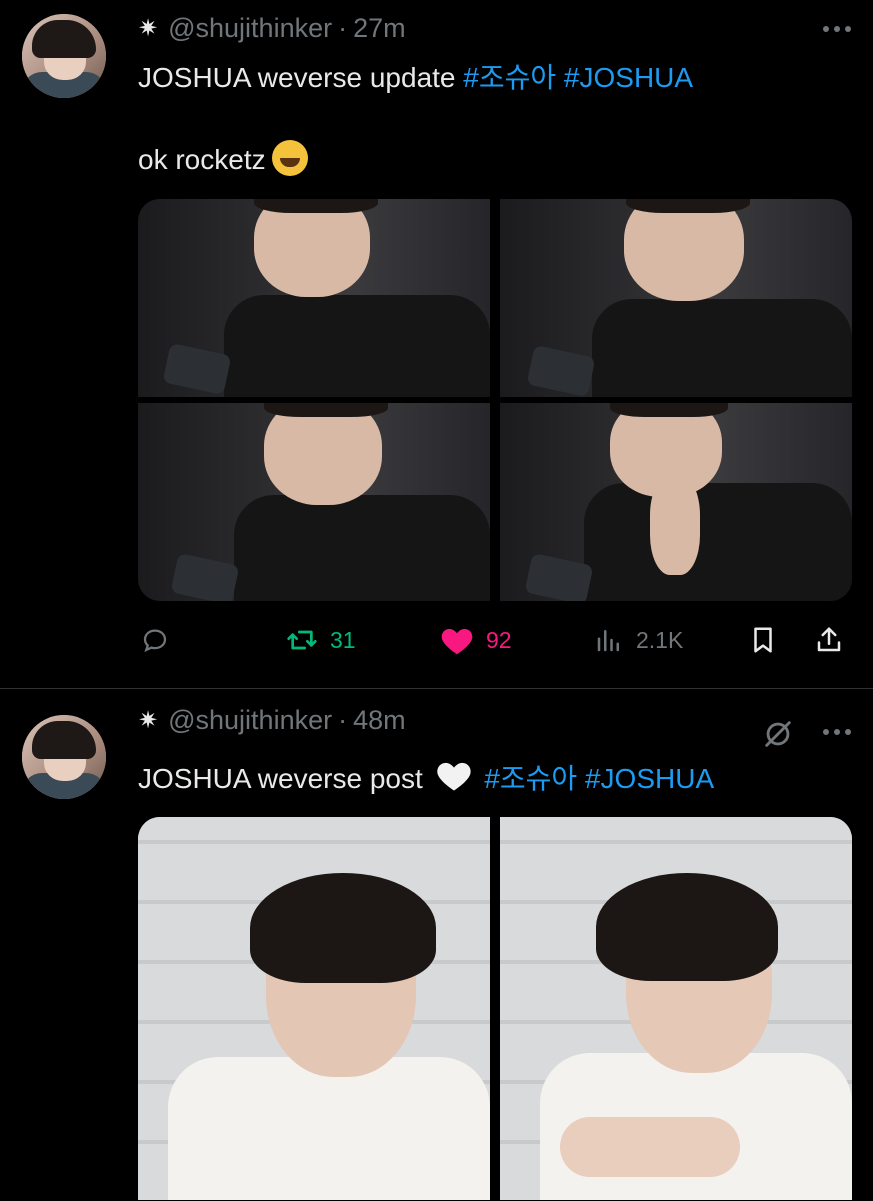 This screenshot has width=873, height=1201. I want to click on views-icon, so click(608, 641).